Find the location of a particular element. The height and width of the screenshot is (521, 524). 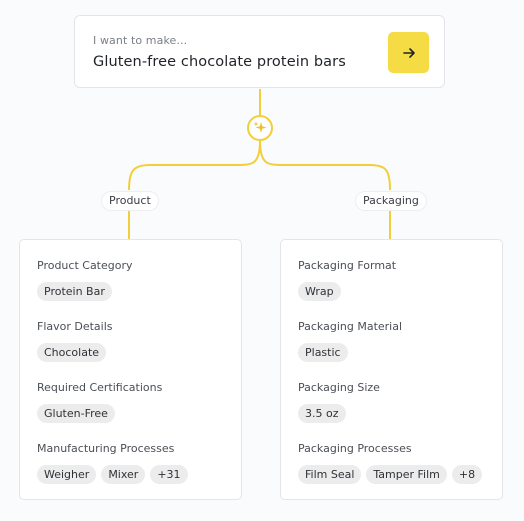

process-chip: Weigher is located at coordinates (67, 474).